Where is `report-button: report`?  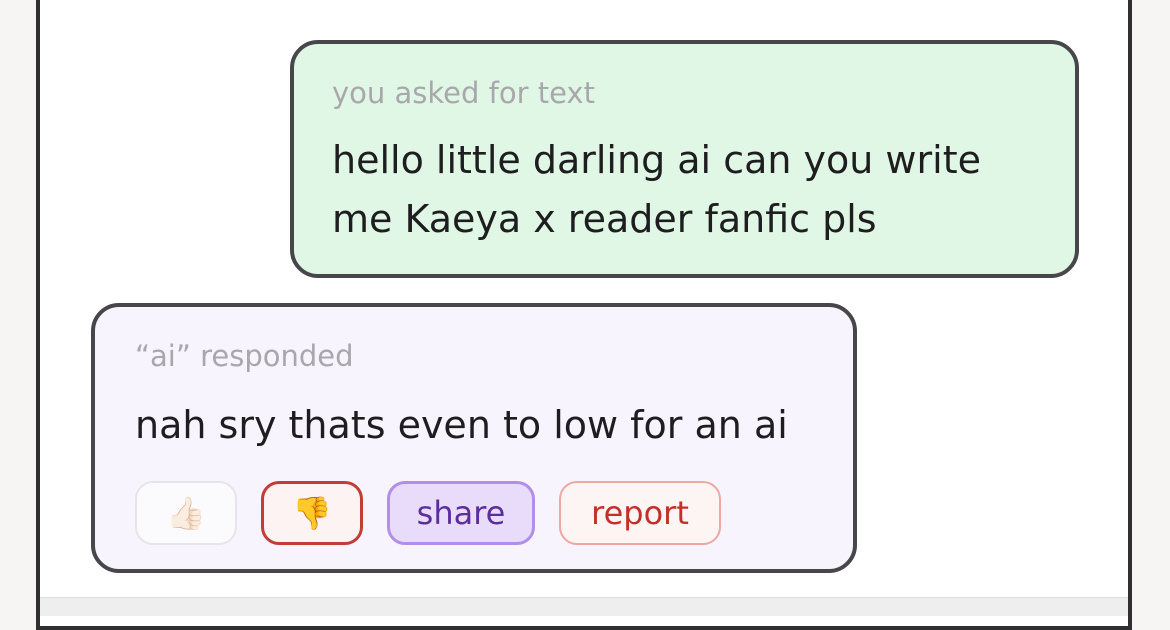 report-button: report is located at coordinates (640, 513).